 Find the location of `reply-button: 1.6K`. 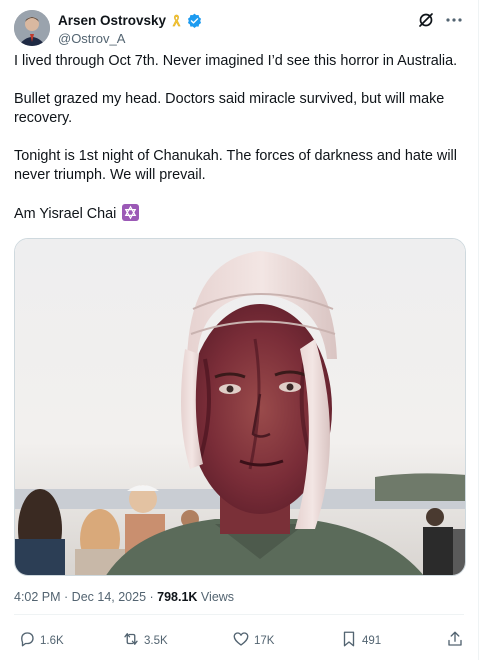

reply-button: 1.6K is located at coordinates (41, 640).